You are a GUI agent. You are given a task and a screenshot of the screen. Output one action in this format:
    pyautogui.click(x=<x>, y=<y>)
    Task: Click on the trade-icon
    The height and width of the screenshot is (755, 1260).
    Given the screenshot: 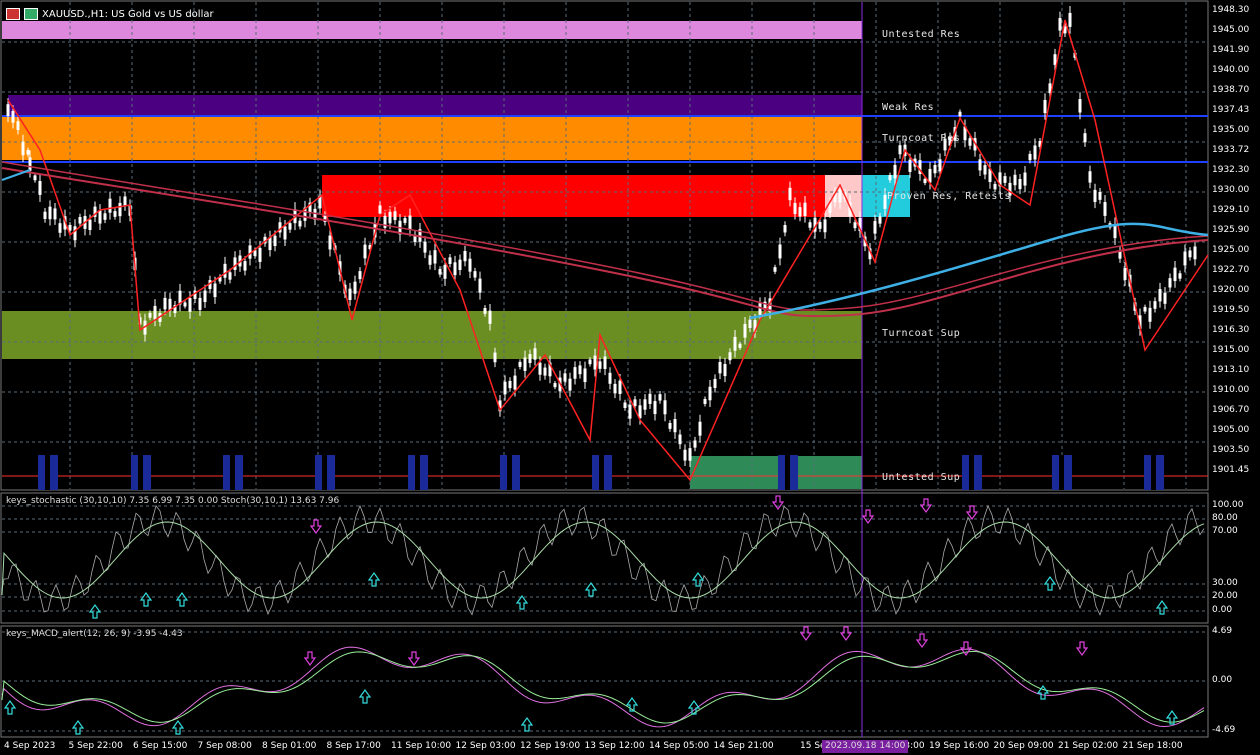 What is the action you would take?
    pyautogui.click(x=31, y=14)
    